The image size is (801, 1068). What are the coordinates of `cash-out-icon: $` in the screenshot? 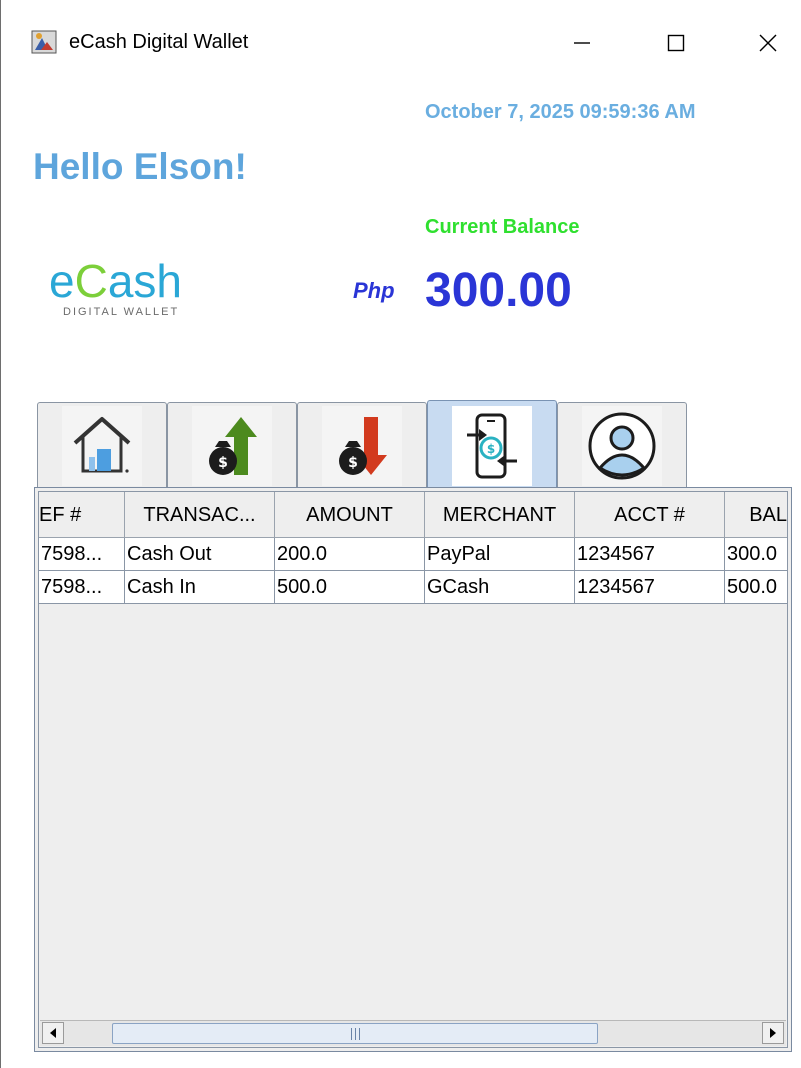 It's located at (363, 445).